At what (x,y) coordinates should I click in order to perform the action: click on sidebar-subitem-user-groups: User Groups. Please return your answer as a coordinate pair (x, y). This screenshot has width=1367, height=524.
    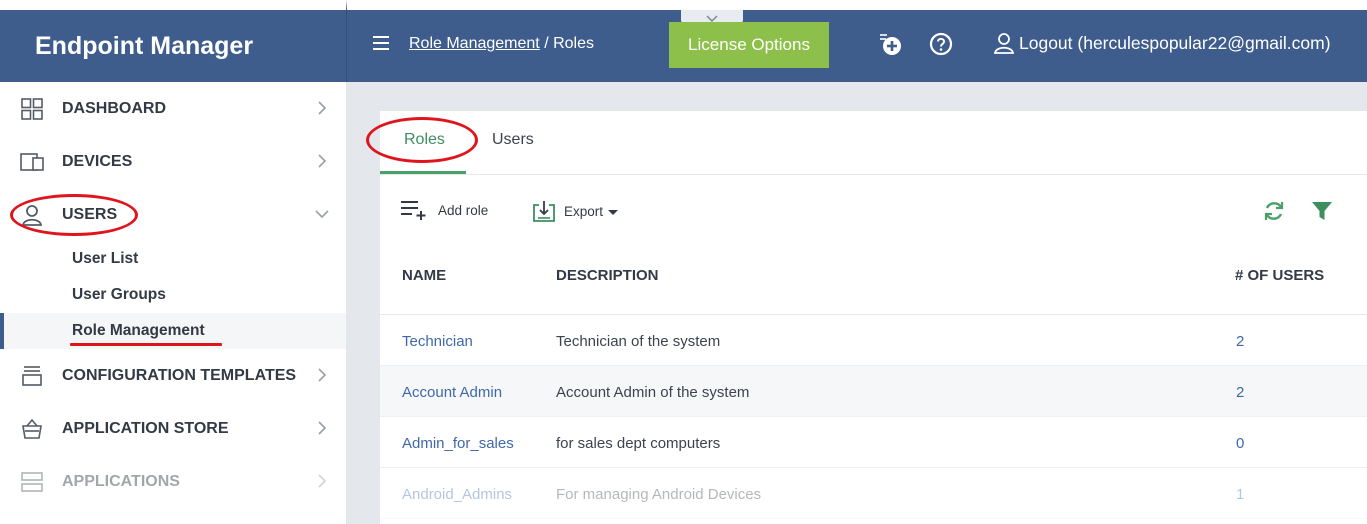
    Looking at the image, I should click on (173, 295).